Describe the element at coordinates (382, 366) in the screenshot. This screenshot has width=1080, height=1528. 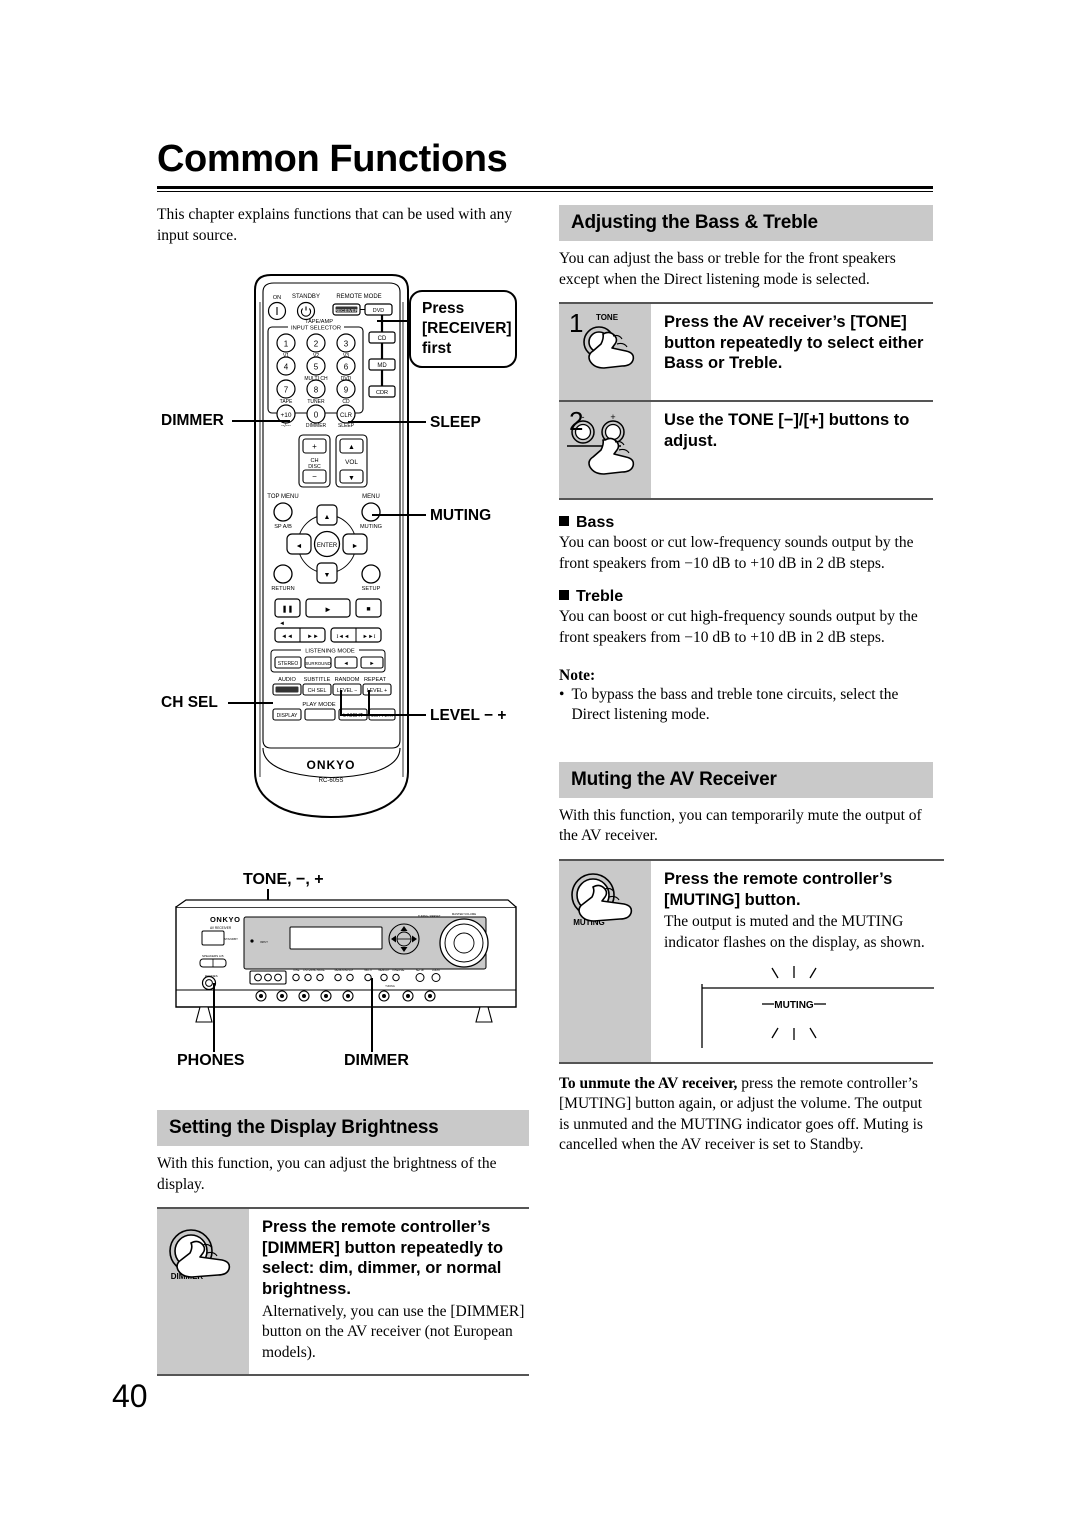
I see `svg-text: MD` at that location.